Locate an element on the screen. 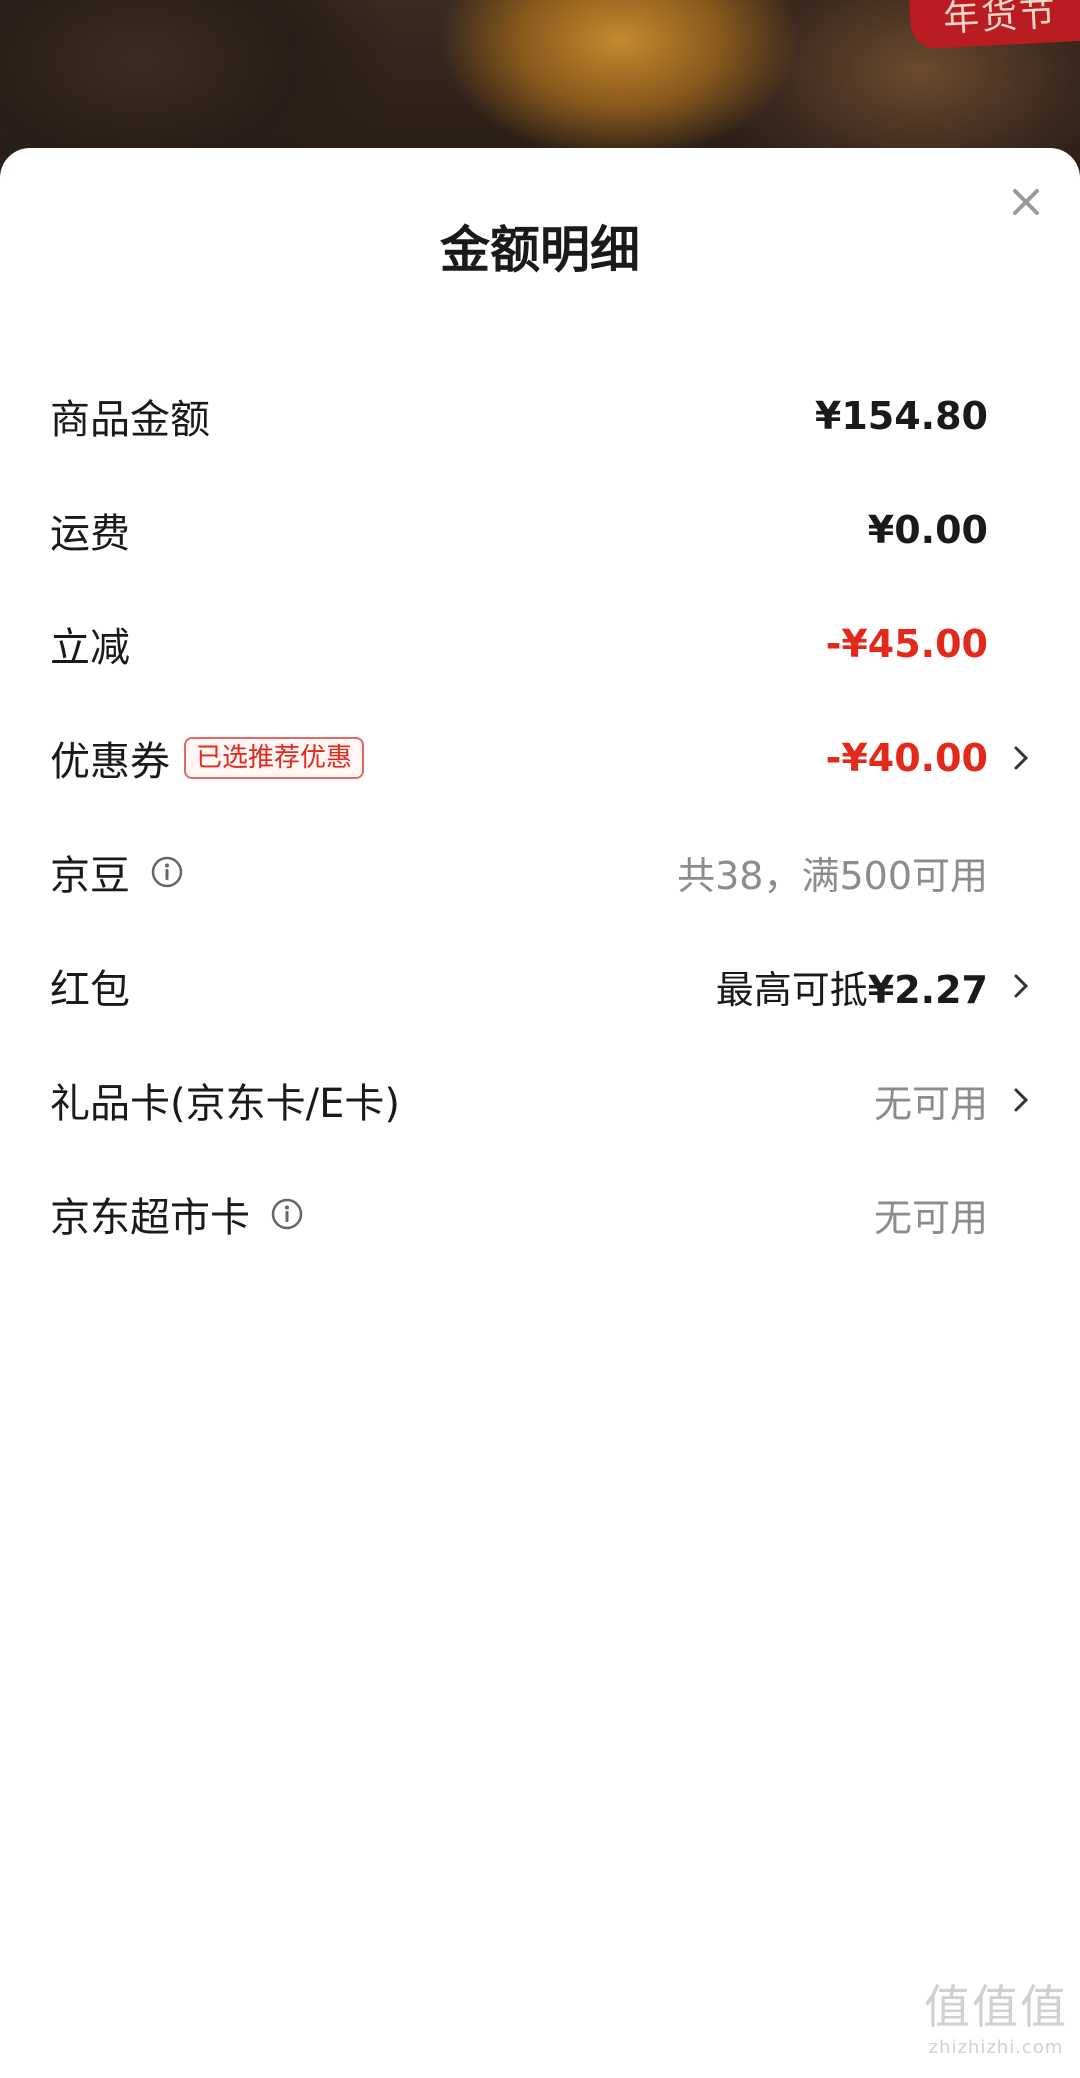 The width and height of the screenshot is (1080, 2078). value-amount: ¥2.27 is located at coordinates (927, 989).